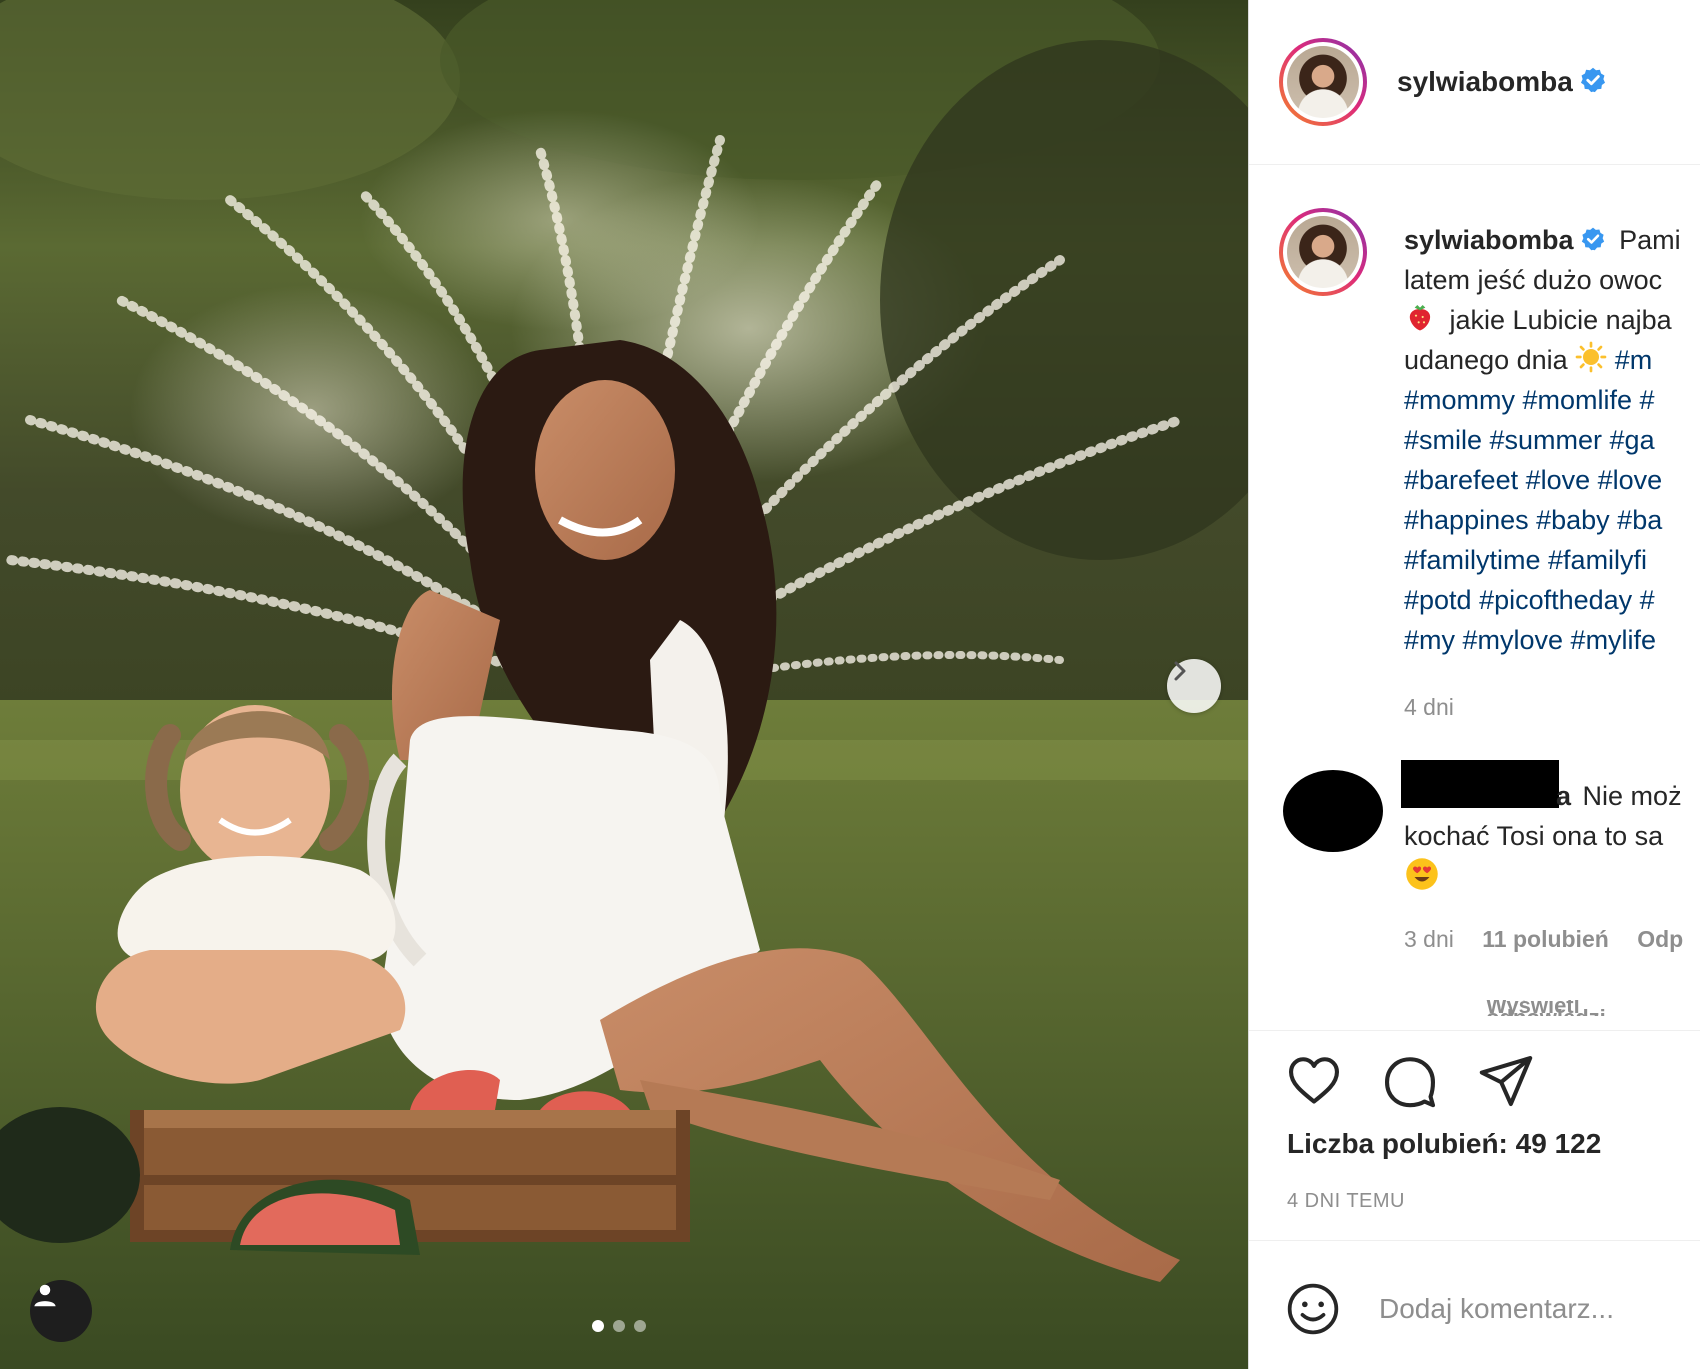 The height and width of the screenshot is (1369, 1700). I want to click on hashtag-line: #my #mylove #mylife, so click(1552, 640).